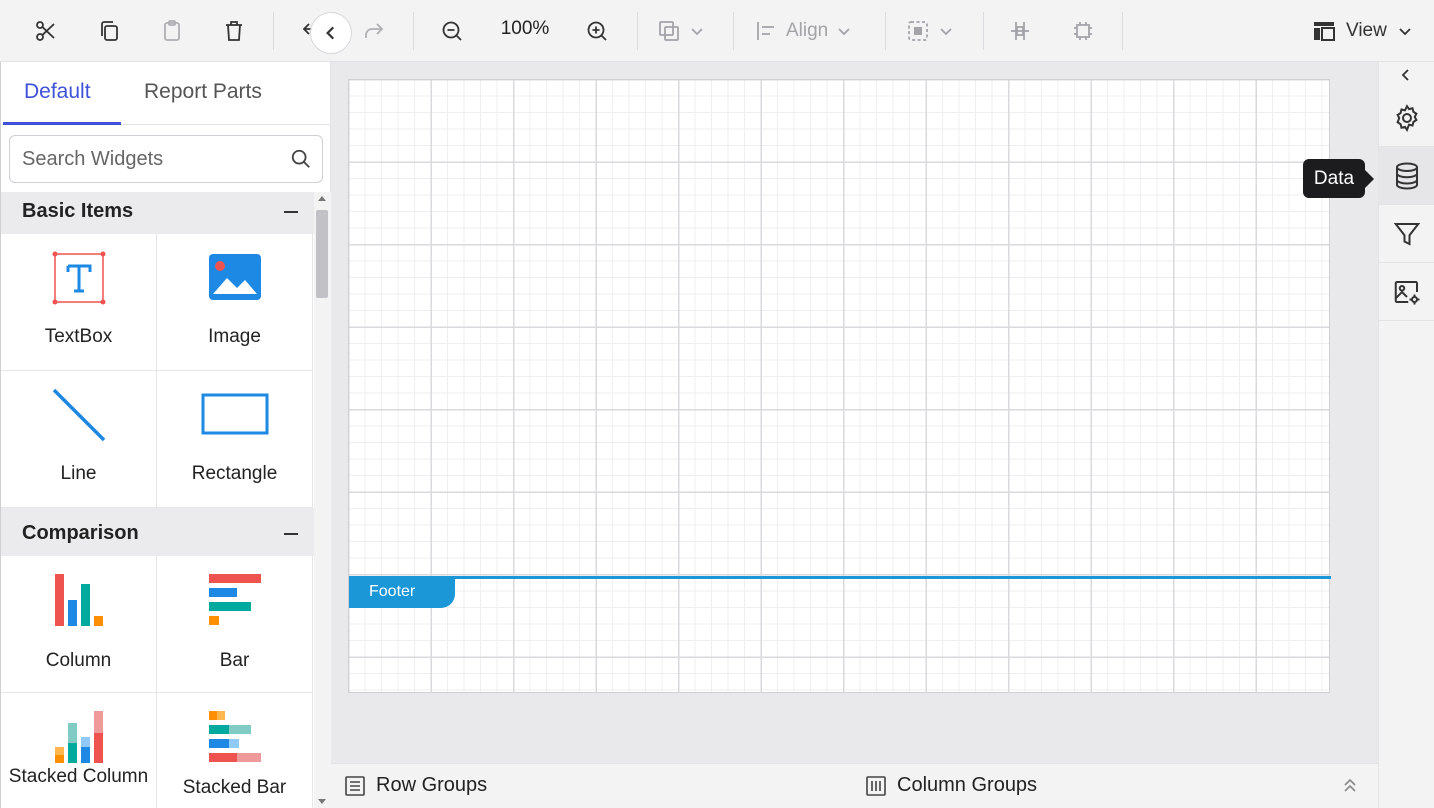  Describe the element at coordinates (78, 473) in the screenshot. I see `widget-label: Line` at that location.